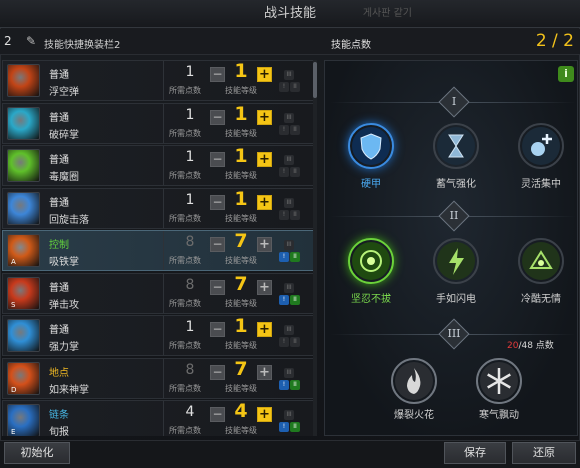 The height and width of the screenshot is (468, 580). I want to click on preset-label: 技能快捷换装栏2, so click(82, 43).